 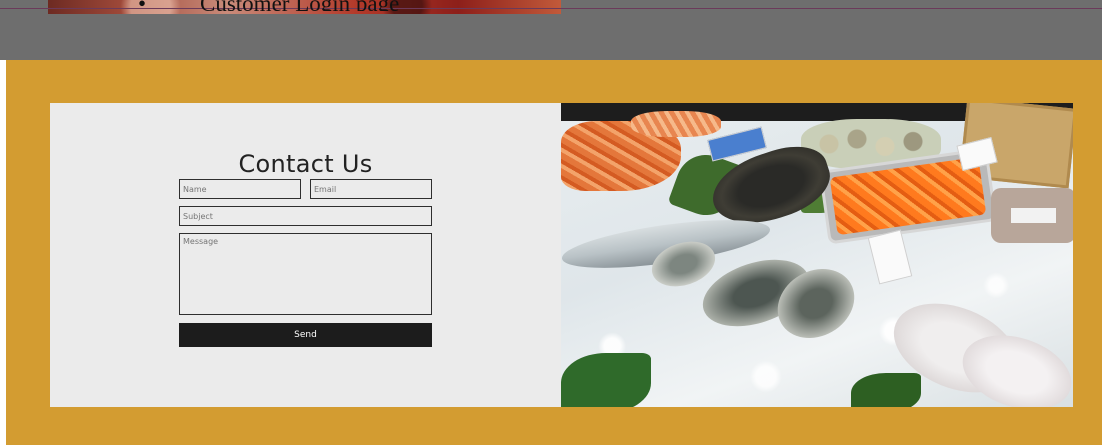 I want to click on customer-login-link: Customer Login page, so click(x=299, y=5).